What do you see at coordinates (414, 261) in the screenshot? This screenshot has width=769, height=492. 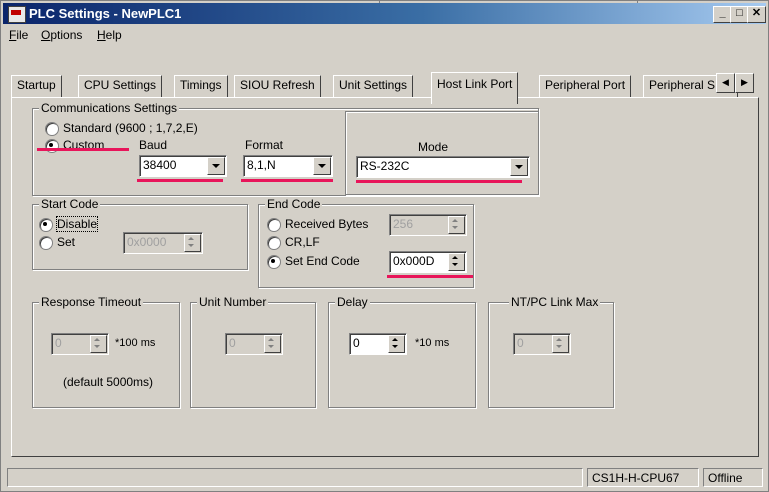 I see `end-code-value: 0x000D` at bounding box center [414, 261].